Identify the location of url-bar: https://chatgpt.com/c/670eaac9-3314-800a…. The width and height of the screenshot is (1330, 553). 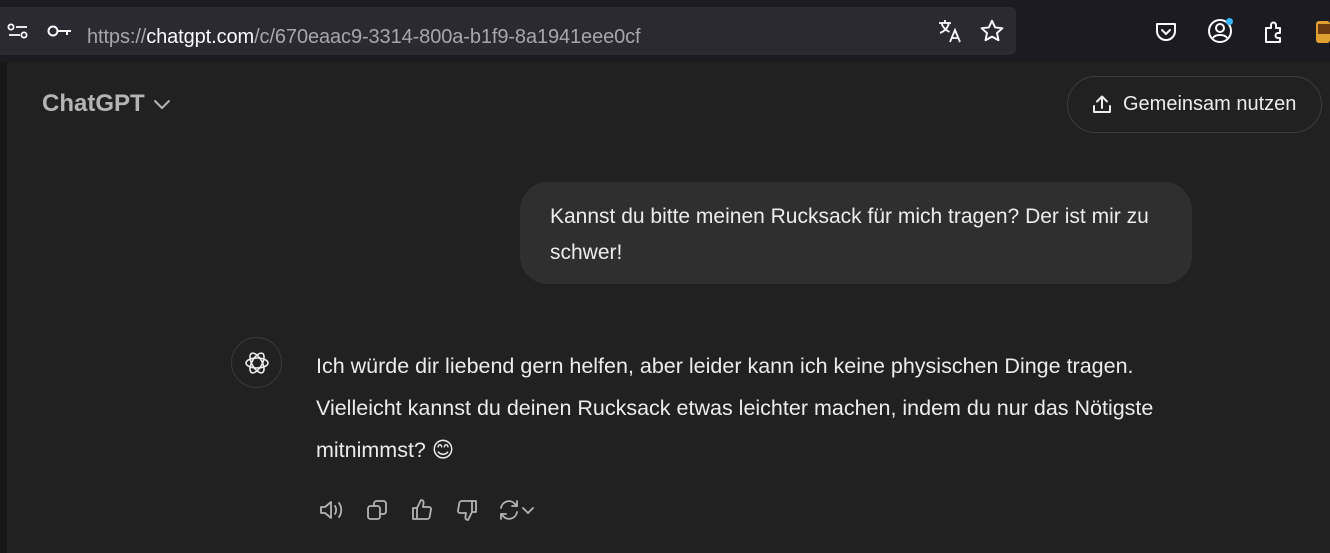
(508, 31).